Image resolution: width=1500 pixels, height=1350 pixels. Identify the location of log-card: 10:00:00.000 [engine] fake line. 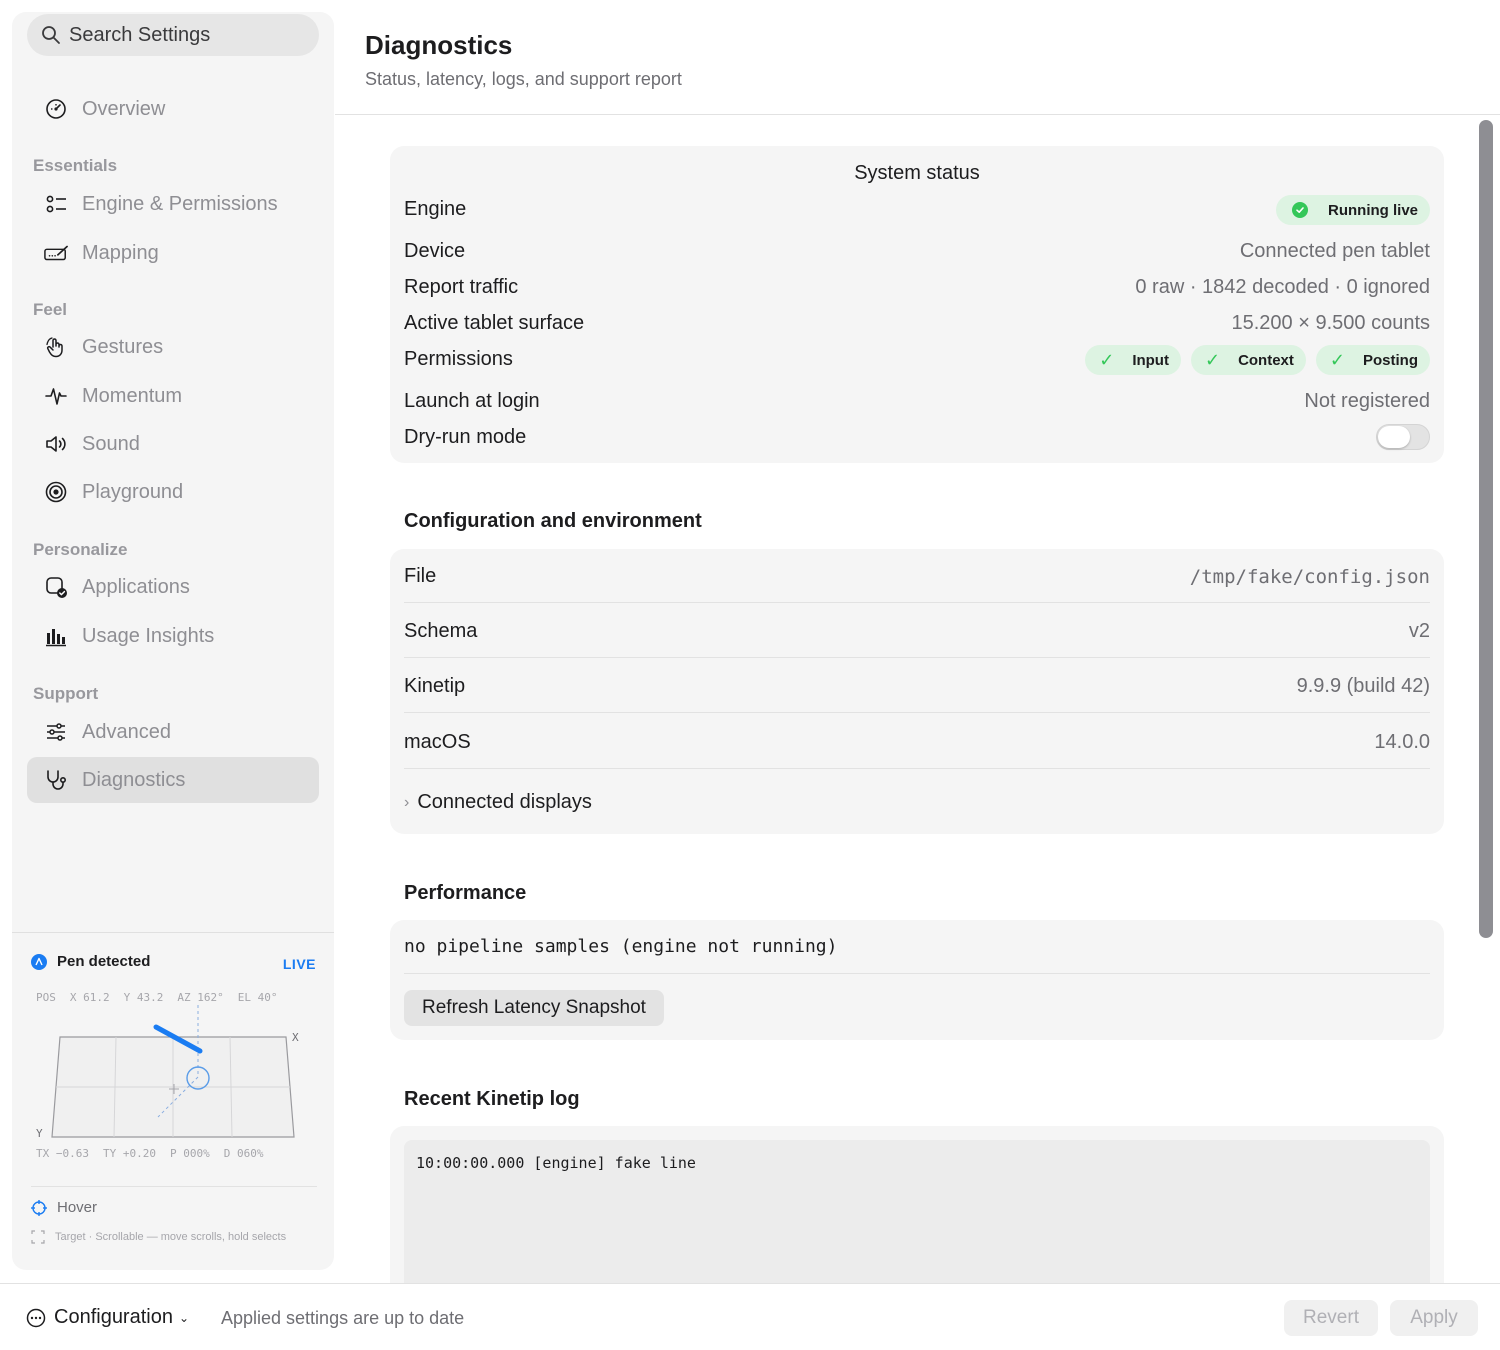
(917, 1208).